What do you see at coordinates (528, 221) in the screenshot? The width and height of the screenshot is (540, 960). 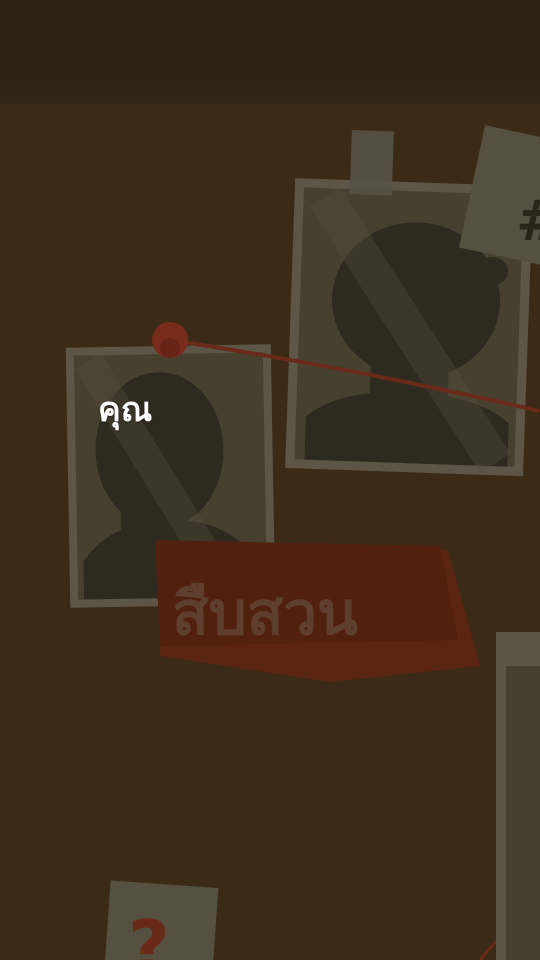 I see `hash-note-glyph: #` at bounding box center [528, 221].